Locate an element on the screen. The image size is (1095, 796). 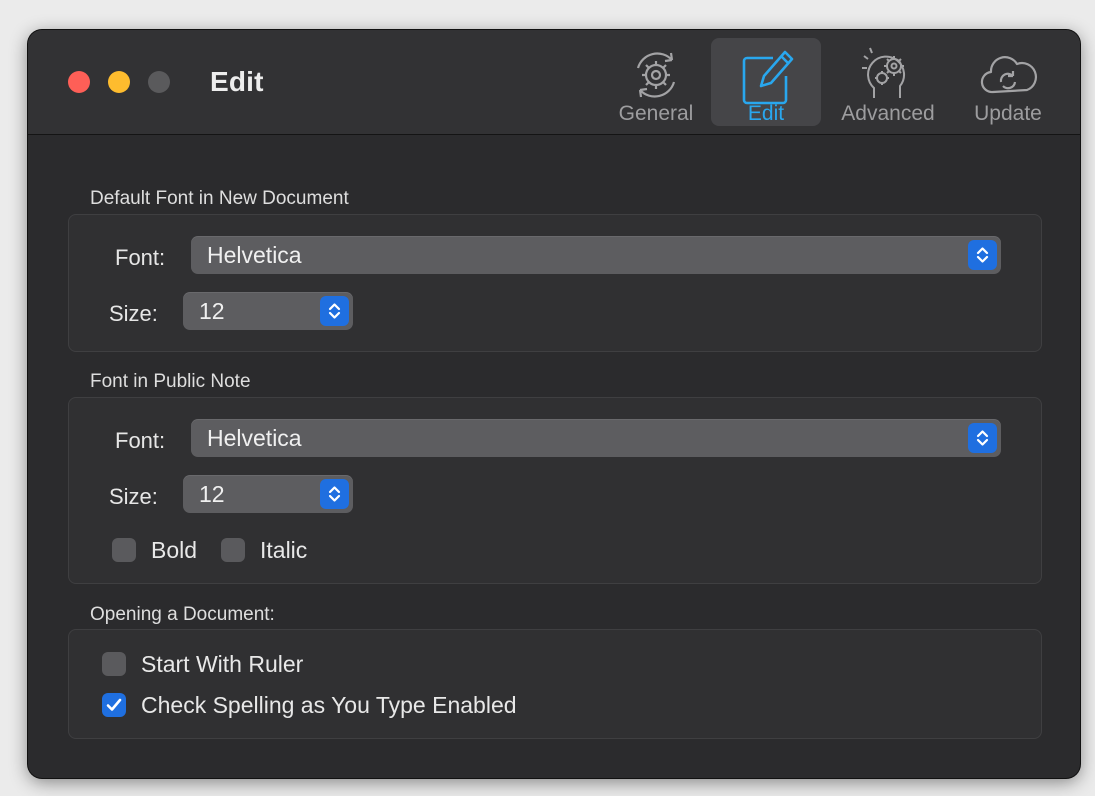
toolbar-label-advanced: Advanced is located at coordinates (888, 113).